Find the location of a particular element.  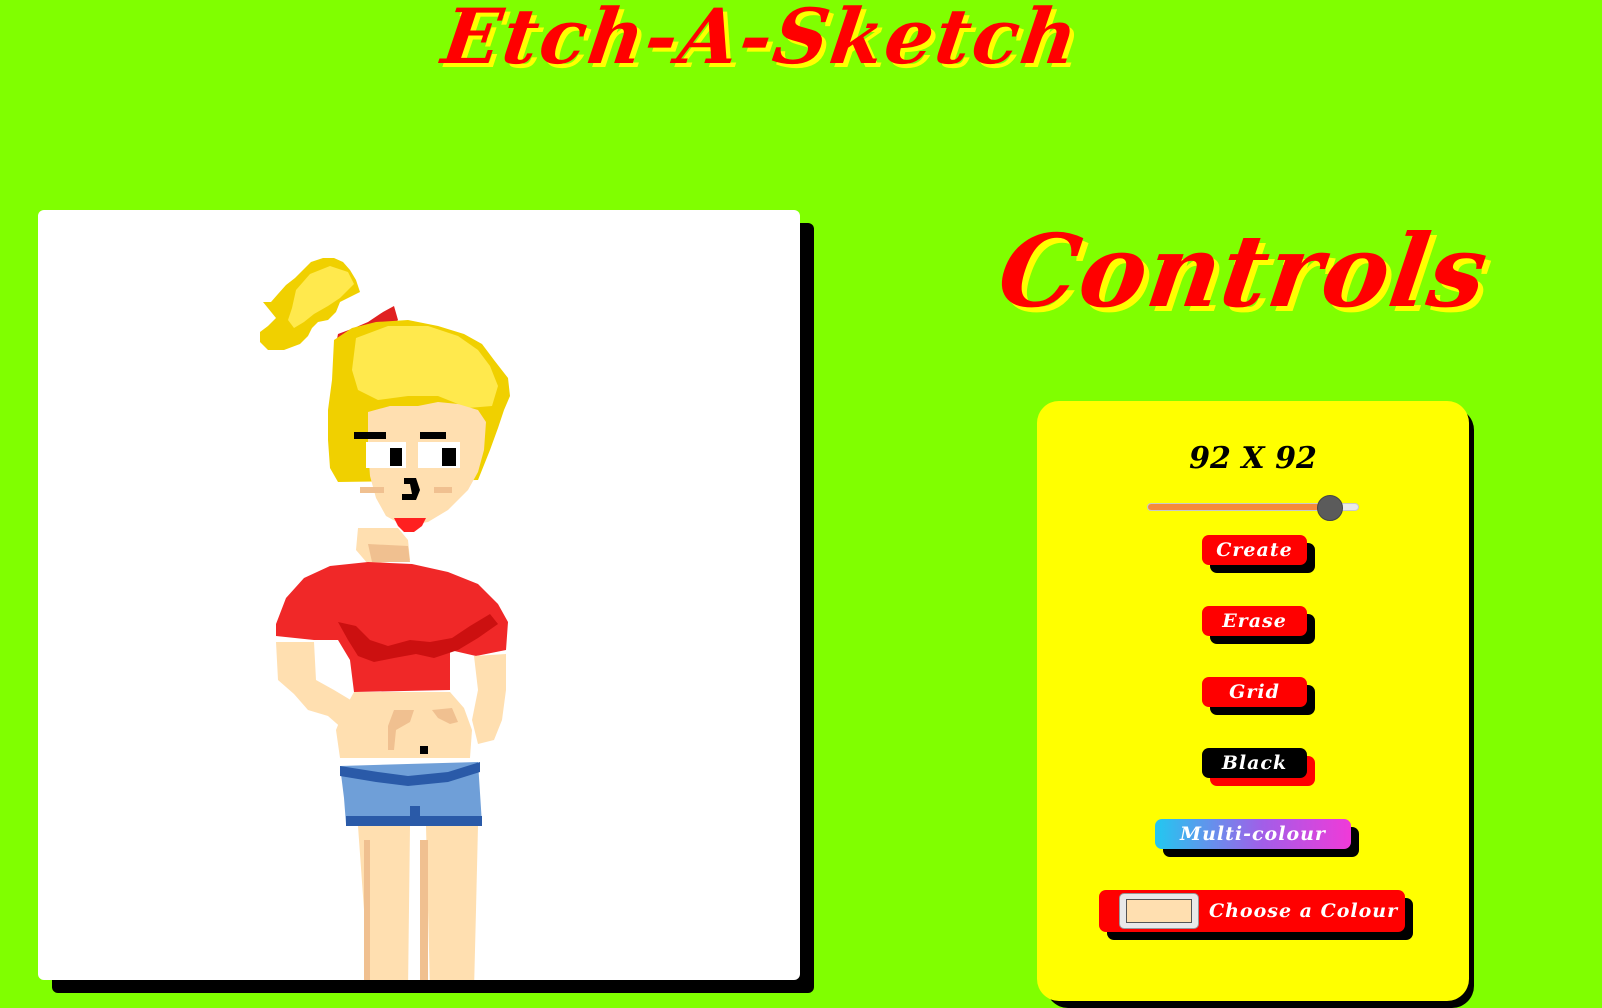

drawing-neck-shadow is located at coordinates (389, 553).